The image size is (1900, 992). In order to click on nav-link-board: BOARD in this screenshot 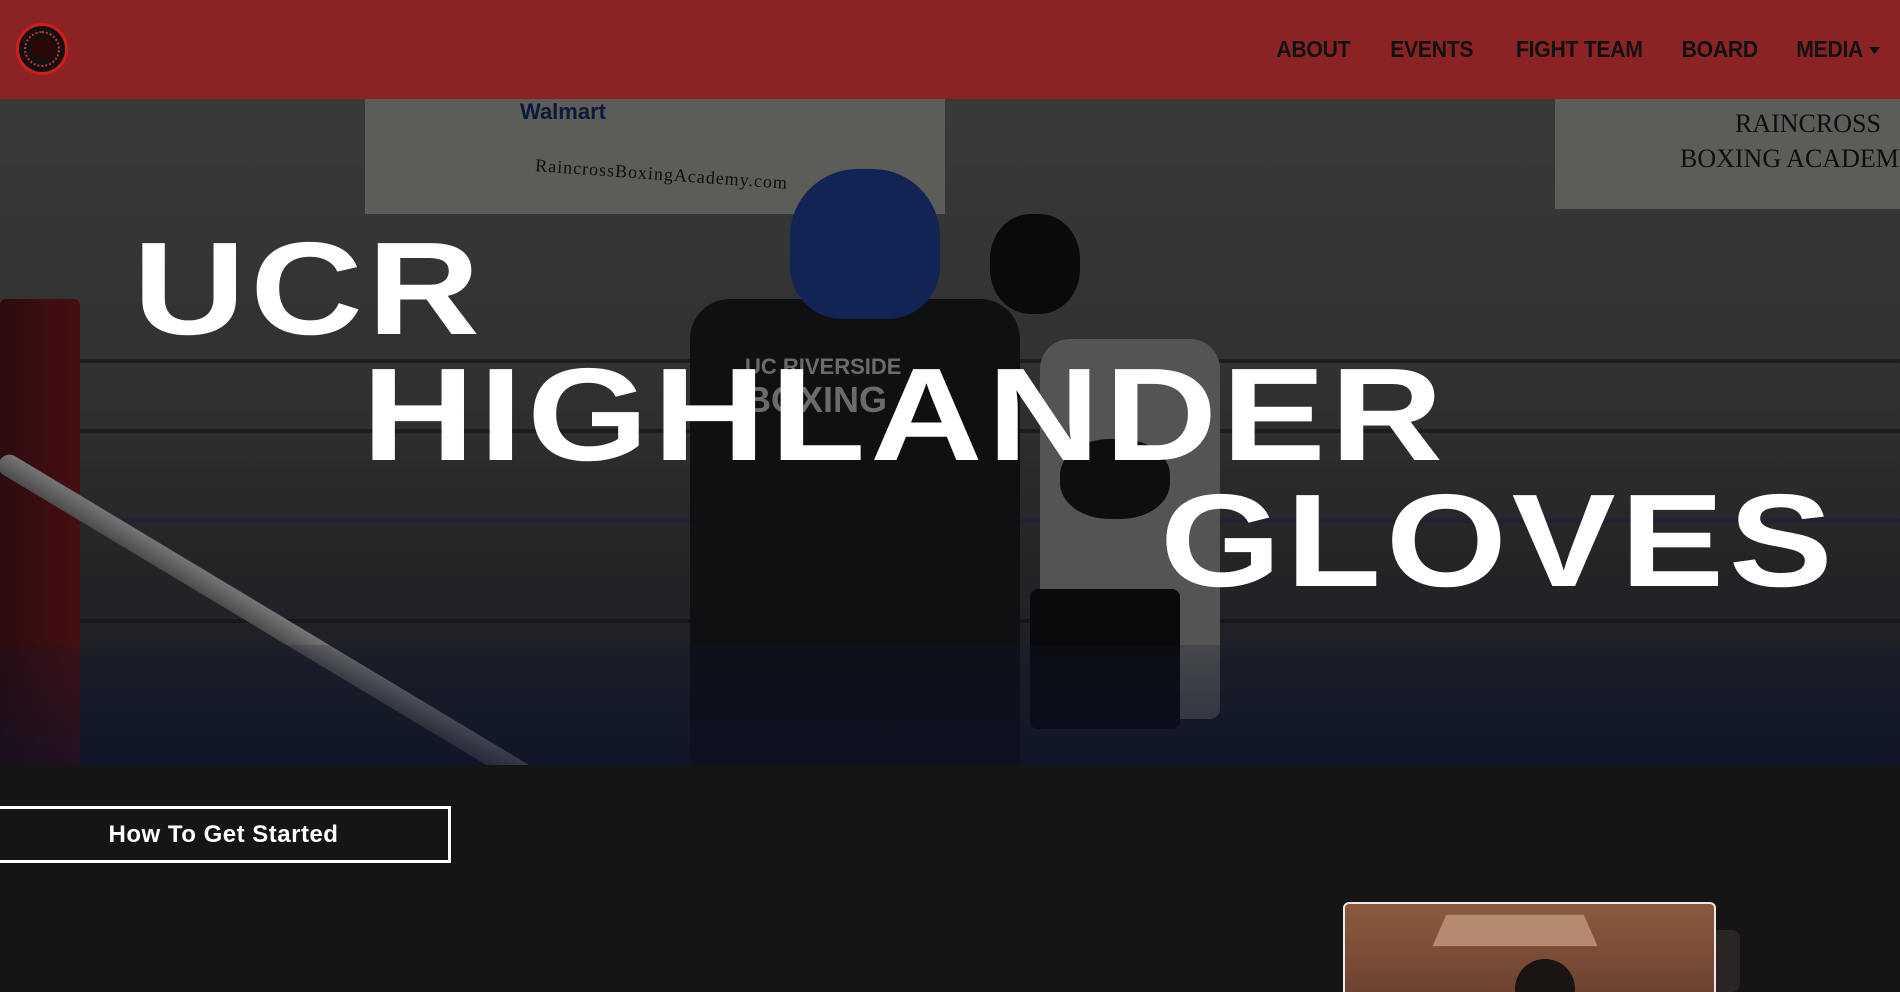, I will do `click(1719, 49)`.